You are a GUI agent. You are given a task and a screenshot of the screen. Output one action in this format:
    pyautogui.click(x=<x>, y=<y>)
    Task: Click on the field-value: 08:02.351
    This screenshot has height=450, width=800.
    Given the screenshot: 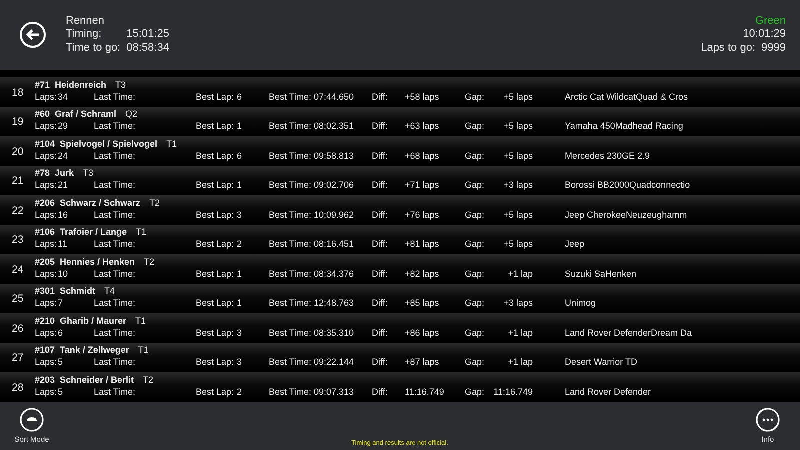 What is the action you would take?
    pyautogui.click(x=335, y=126)
    